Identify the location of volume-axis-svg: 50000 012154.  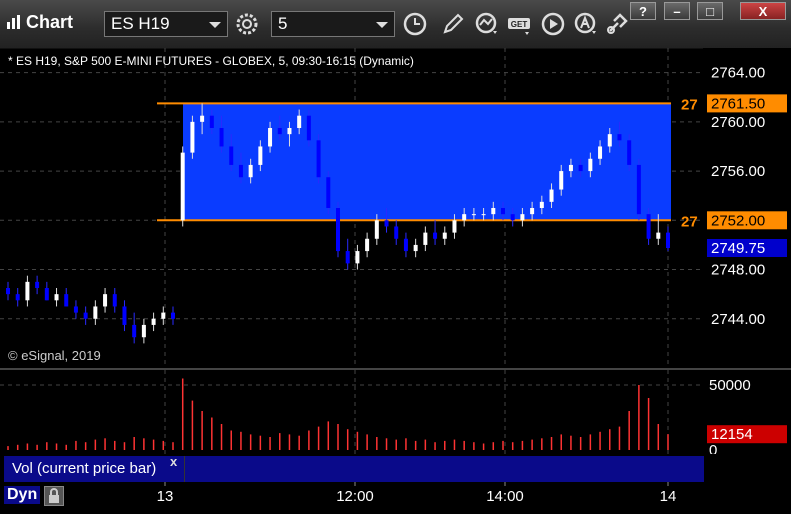
(747, 418).